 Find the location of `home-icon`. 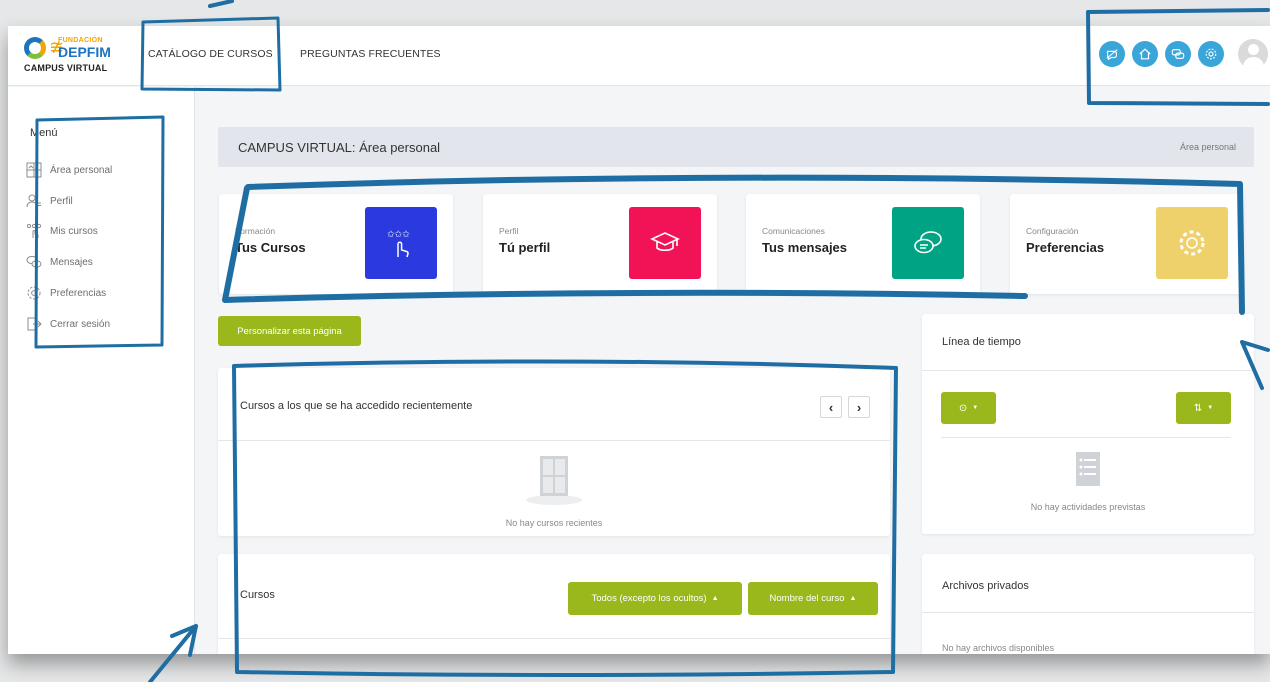

home-icon is located at coordinates (1145, 54).